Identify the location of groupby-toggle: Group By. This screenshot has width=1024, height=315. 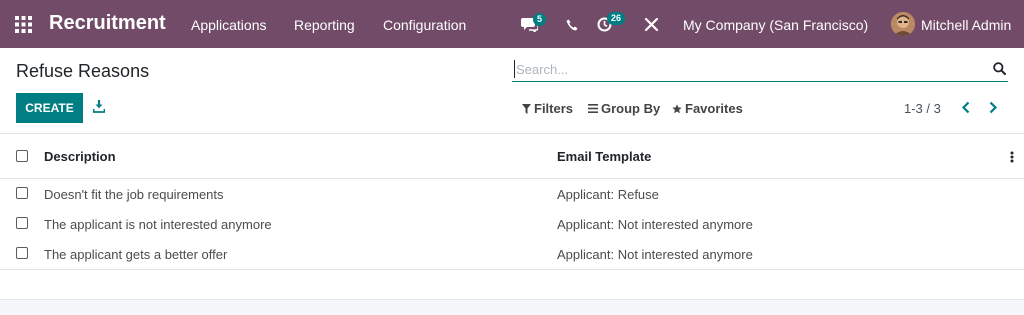
(624, 108).